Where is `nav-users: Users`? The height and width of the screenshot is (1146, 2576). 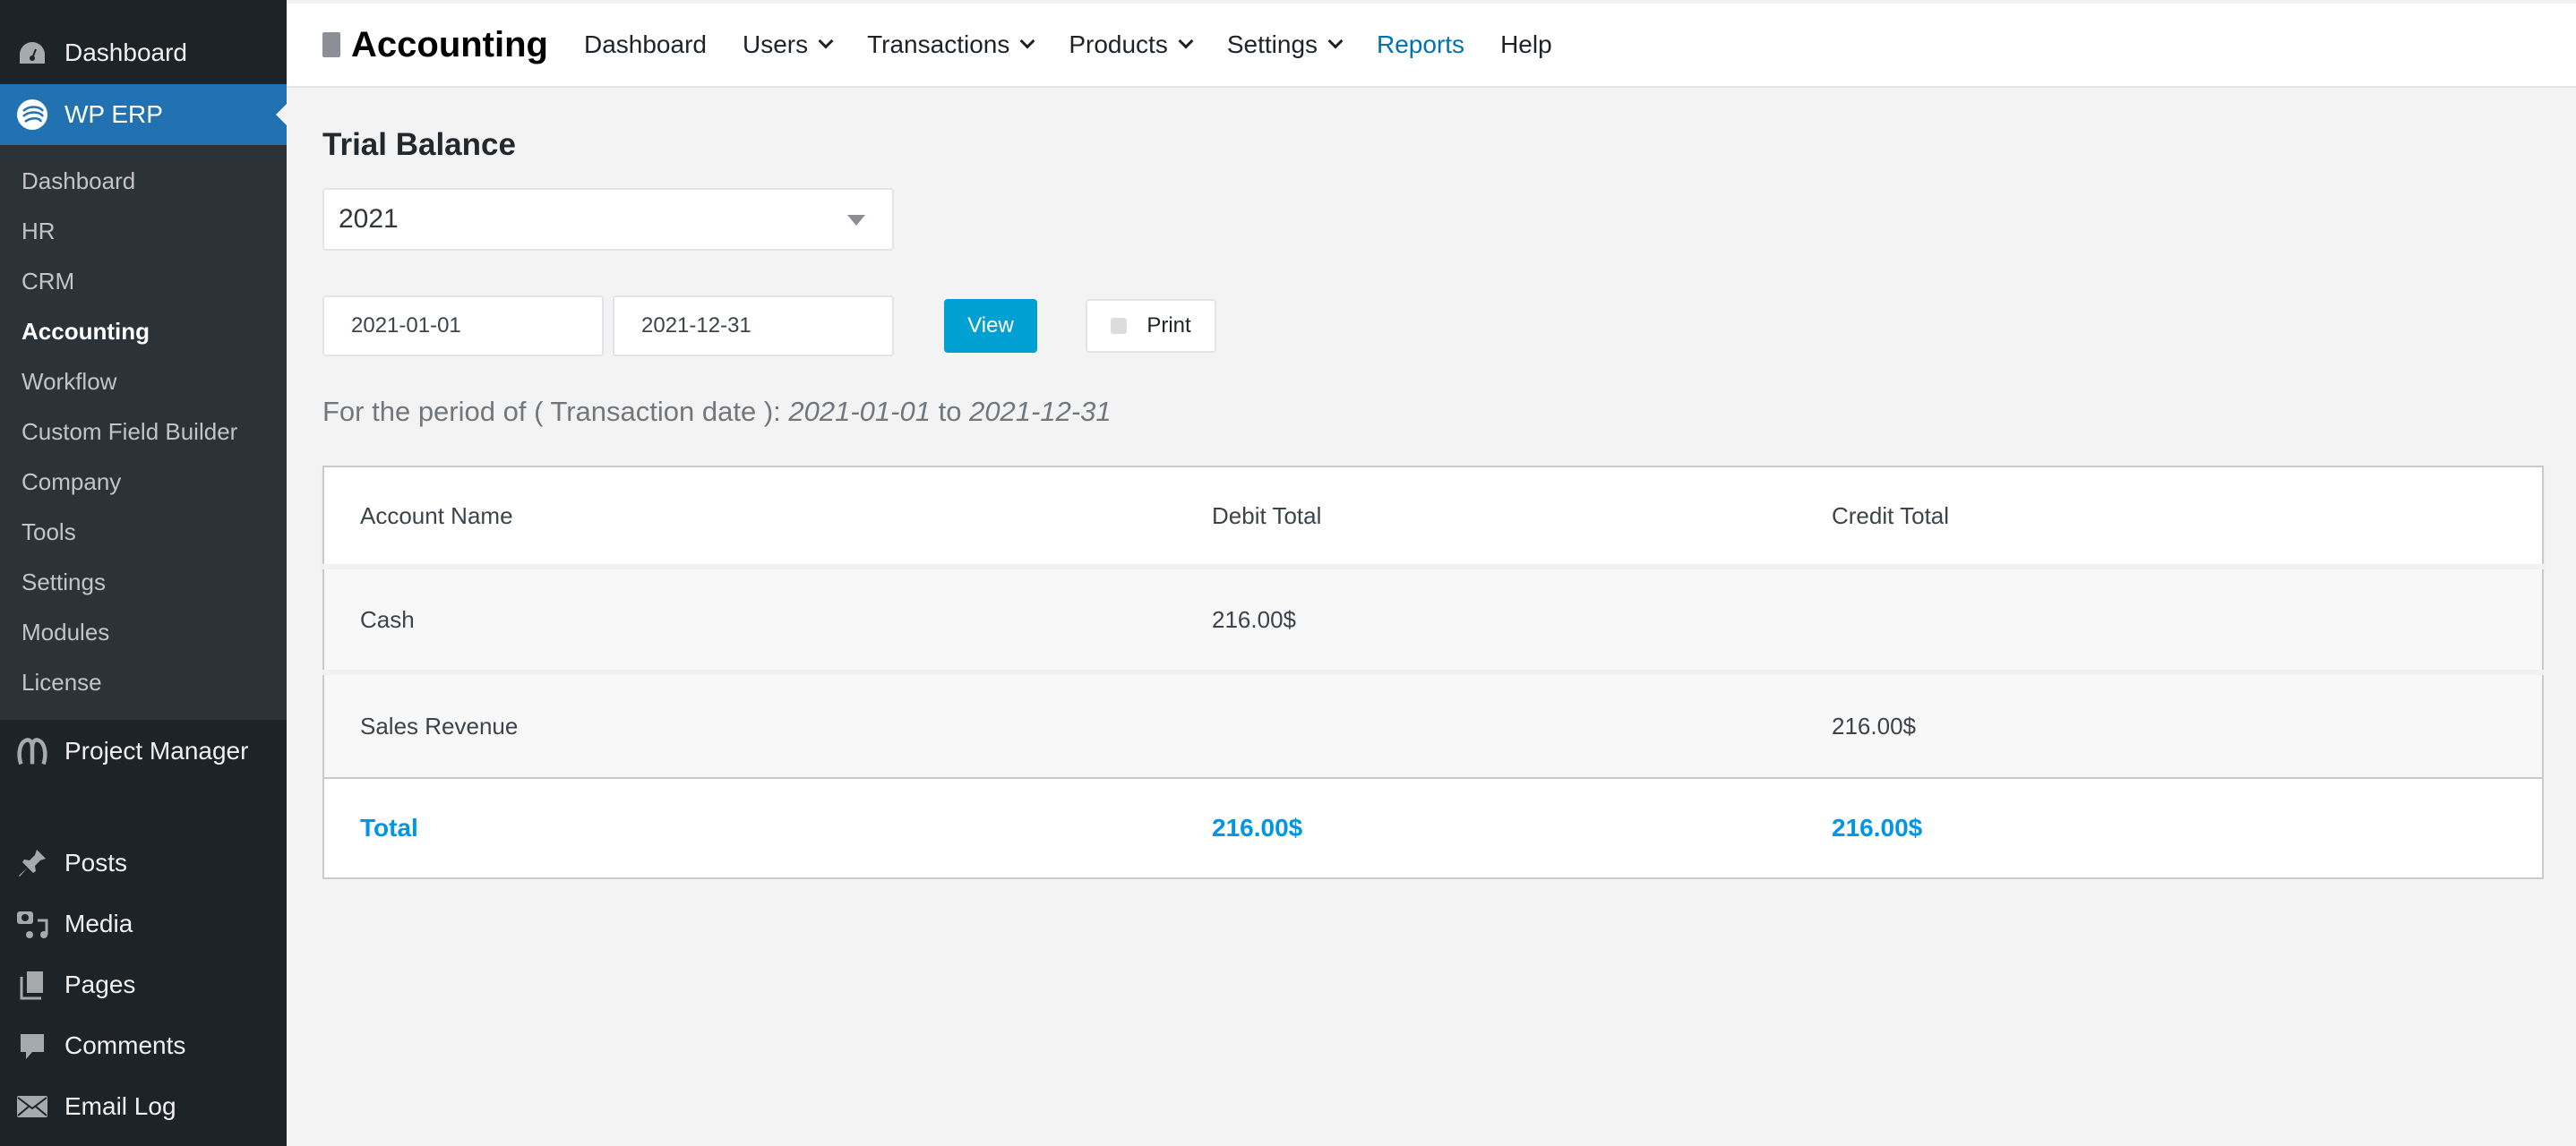
nav-users: Users is located at coordinates (788, 44).